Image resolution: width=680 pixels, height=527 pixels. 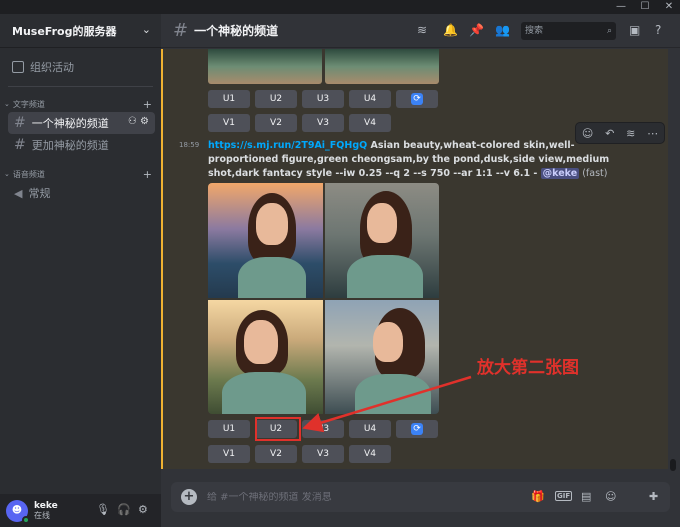 What do you see at coordinates (79, 104) in the screenshot?
I see `category-text-channels: ⌄ 文字频道 +` at bounding box center [79, 104].